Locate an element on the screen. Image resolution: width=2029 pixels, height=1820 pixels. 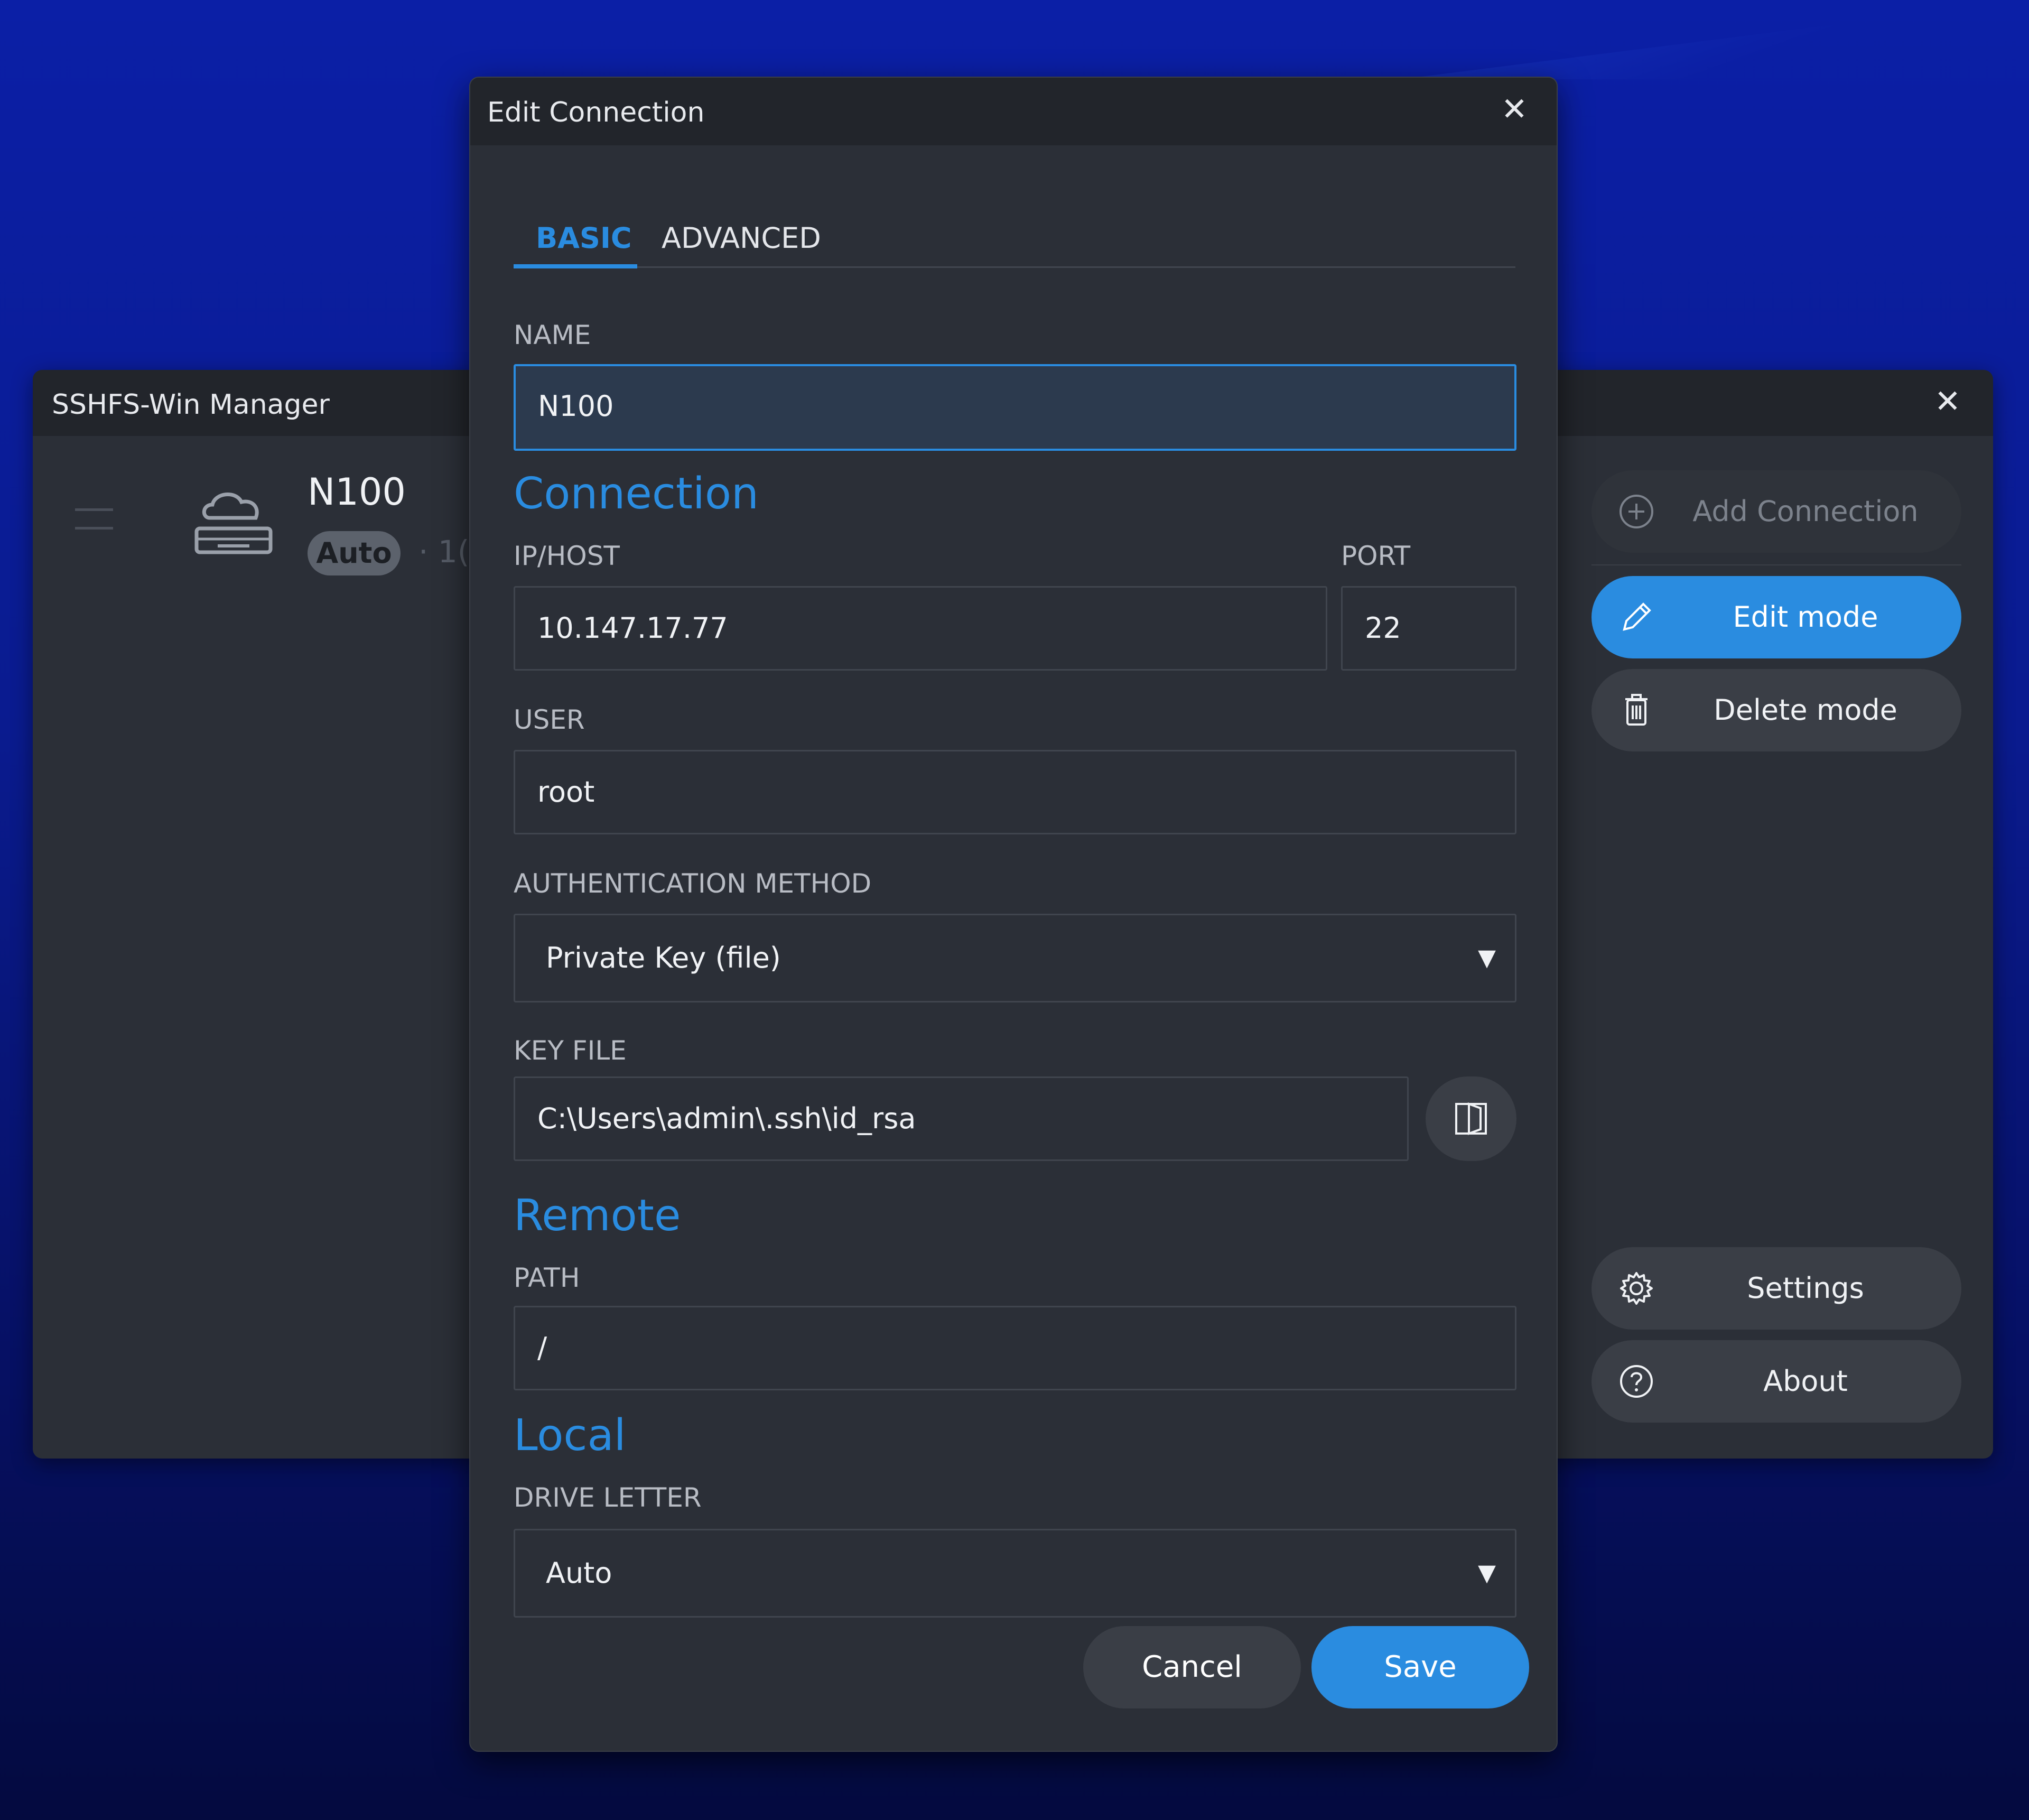
delete-mode-button: Delete mode is located at coordinates (1776, 710).